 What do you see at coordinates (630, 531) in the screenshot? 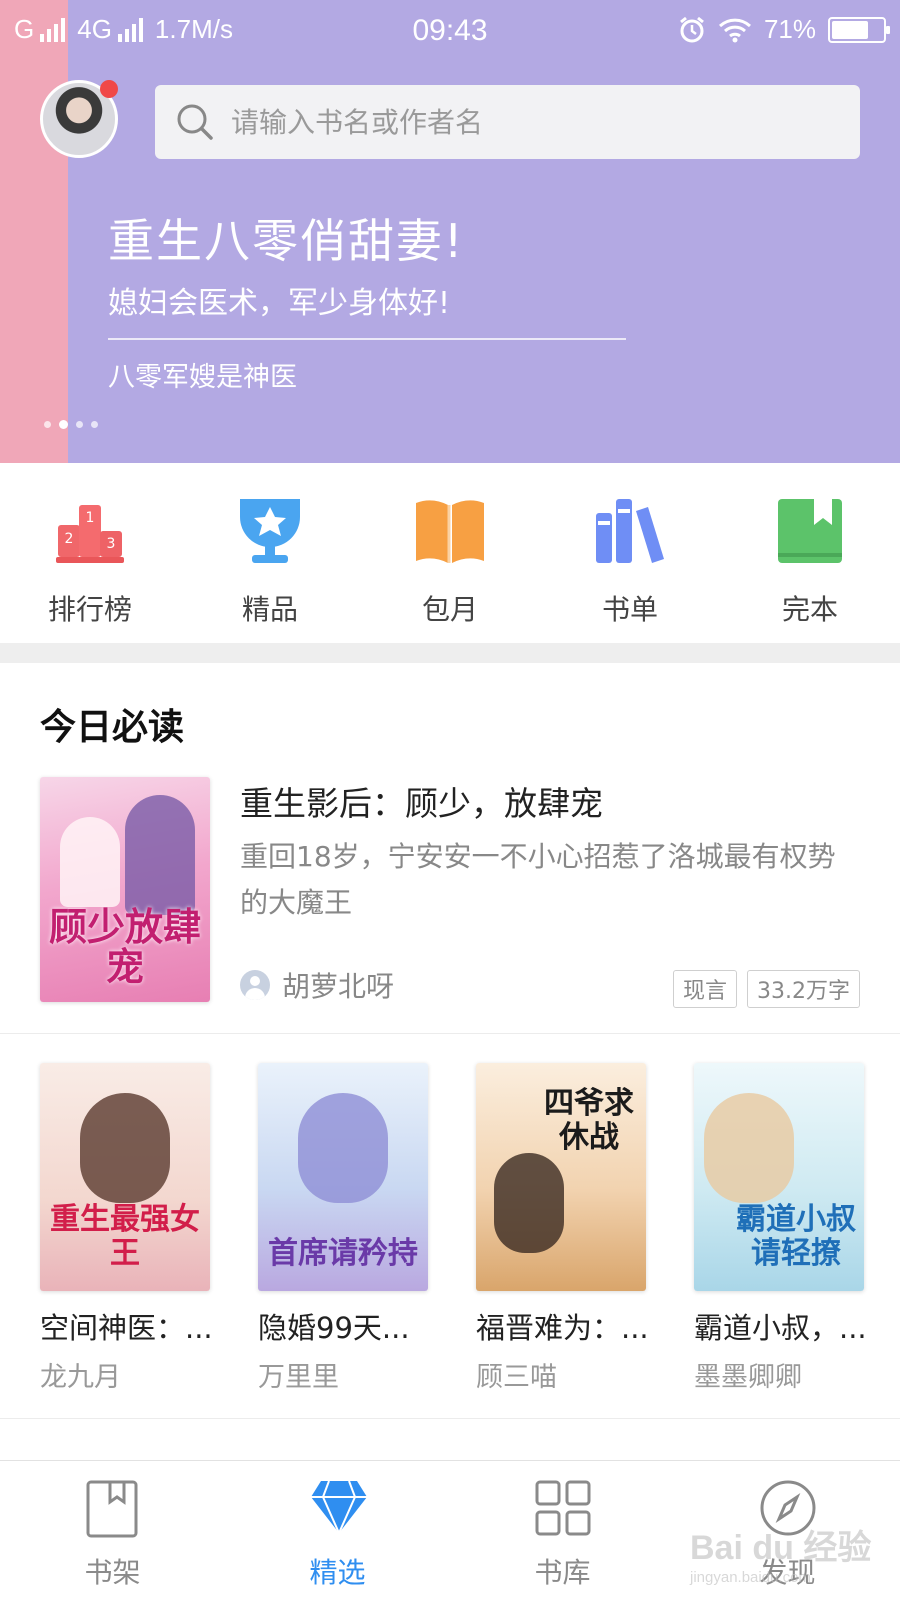
I see `bookshelf-icon` at bounding box center [630, 531].